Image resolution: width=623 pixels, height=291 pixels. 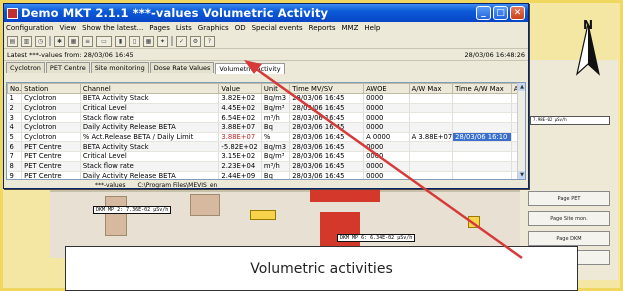 What do you see at coordinates (149, 88) in the screenshot?
I see `column-header: Channel` at bounding box center [149, 88].